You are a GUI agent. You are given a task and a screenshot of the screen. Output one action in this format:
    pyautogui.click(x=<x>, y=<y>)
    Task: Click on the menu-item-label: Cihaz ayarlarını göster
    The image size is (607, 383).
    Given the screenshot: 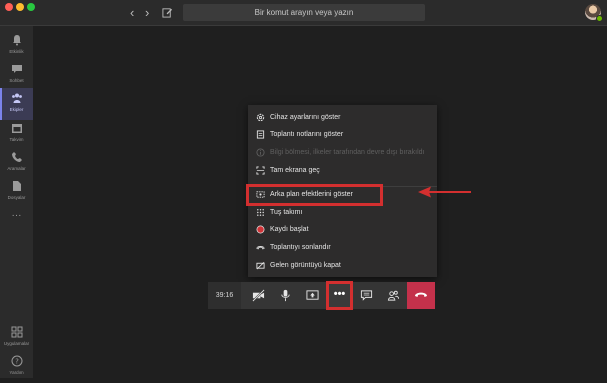 What is the action you would take?
    pyautogui.click(x=305, y=117)
    